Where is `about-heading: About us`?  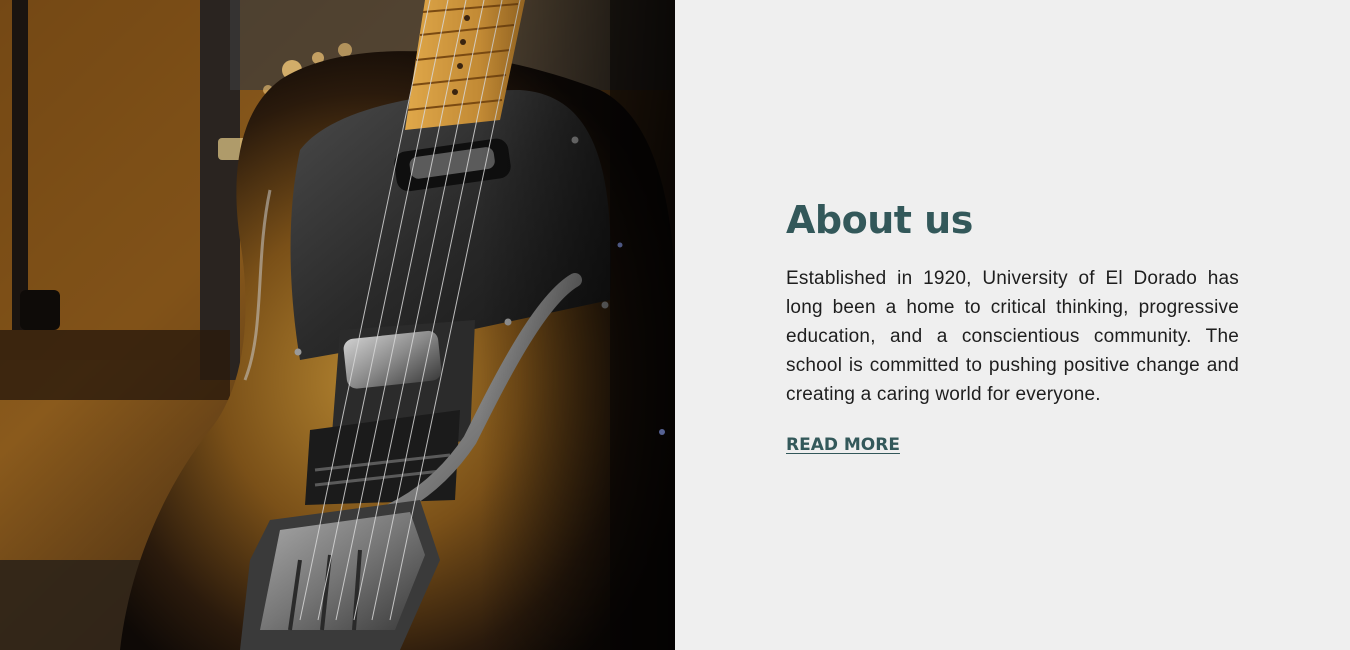 about-heading: About us is located at coordinates (879, 220).